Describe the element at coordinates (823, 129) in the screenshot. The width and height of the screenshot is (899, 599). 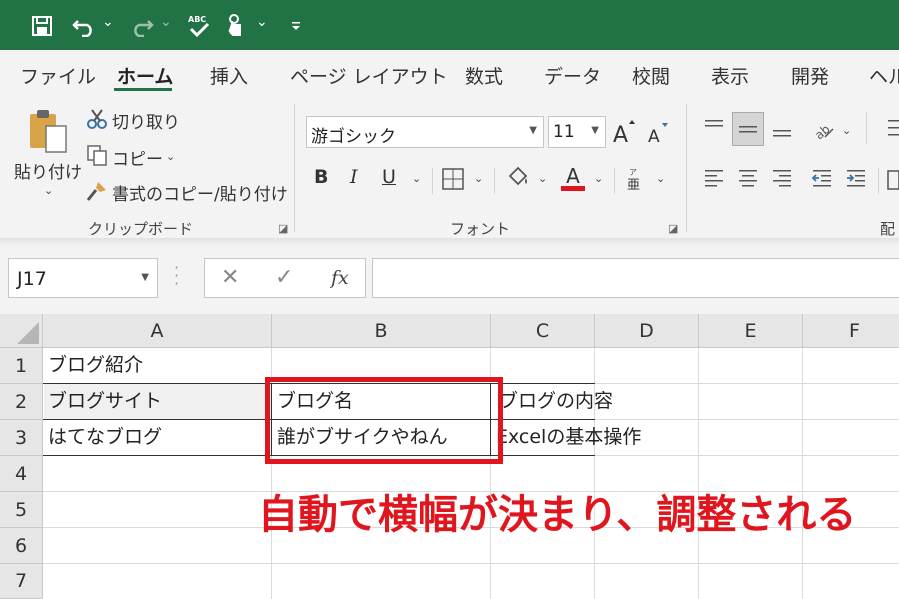
I see `orientation-icon: ab` at that location.